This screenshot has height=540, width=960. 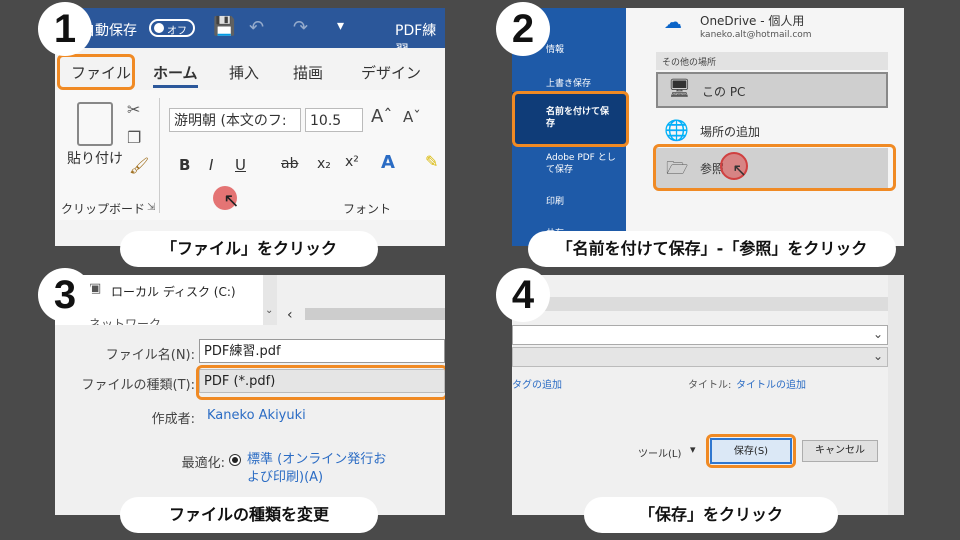 I want to click on grow-font-icon: Aˆ, so click(x=381, y=116).